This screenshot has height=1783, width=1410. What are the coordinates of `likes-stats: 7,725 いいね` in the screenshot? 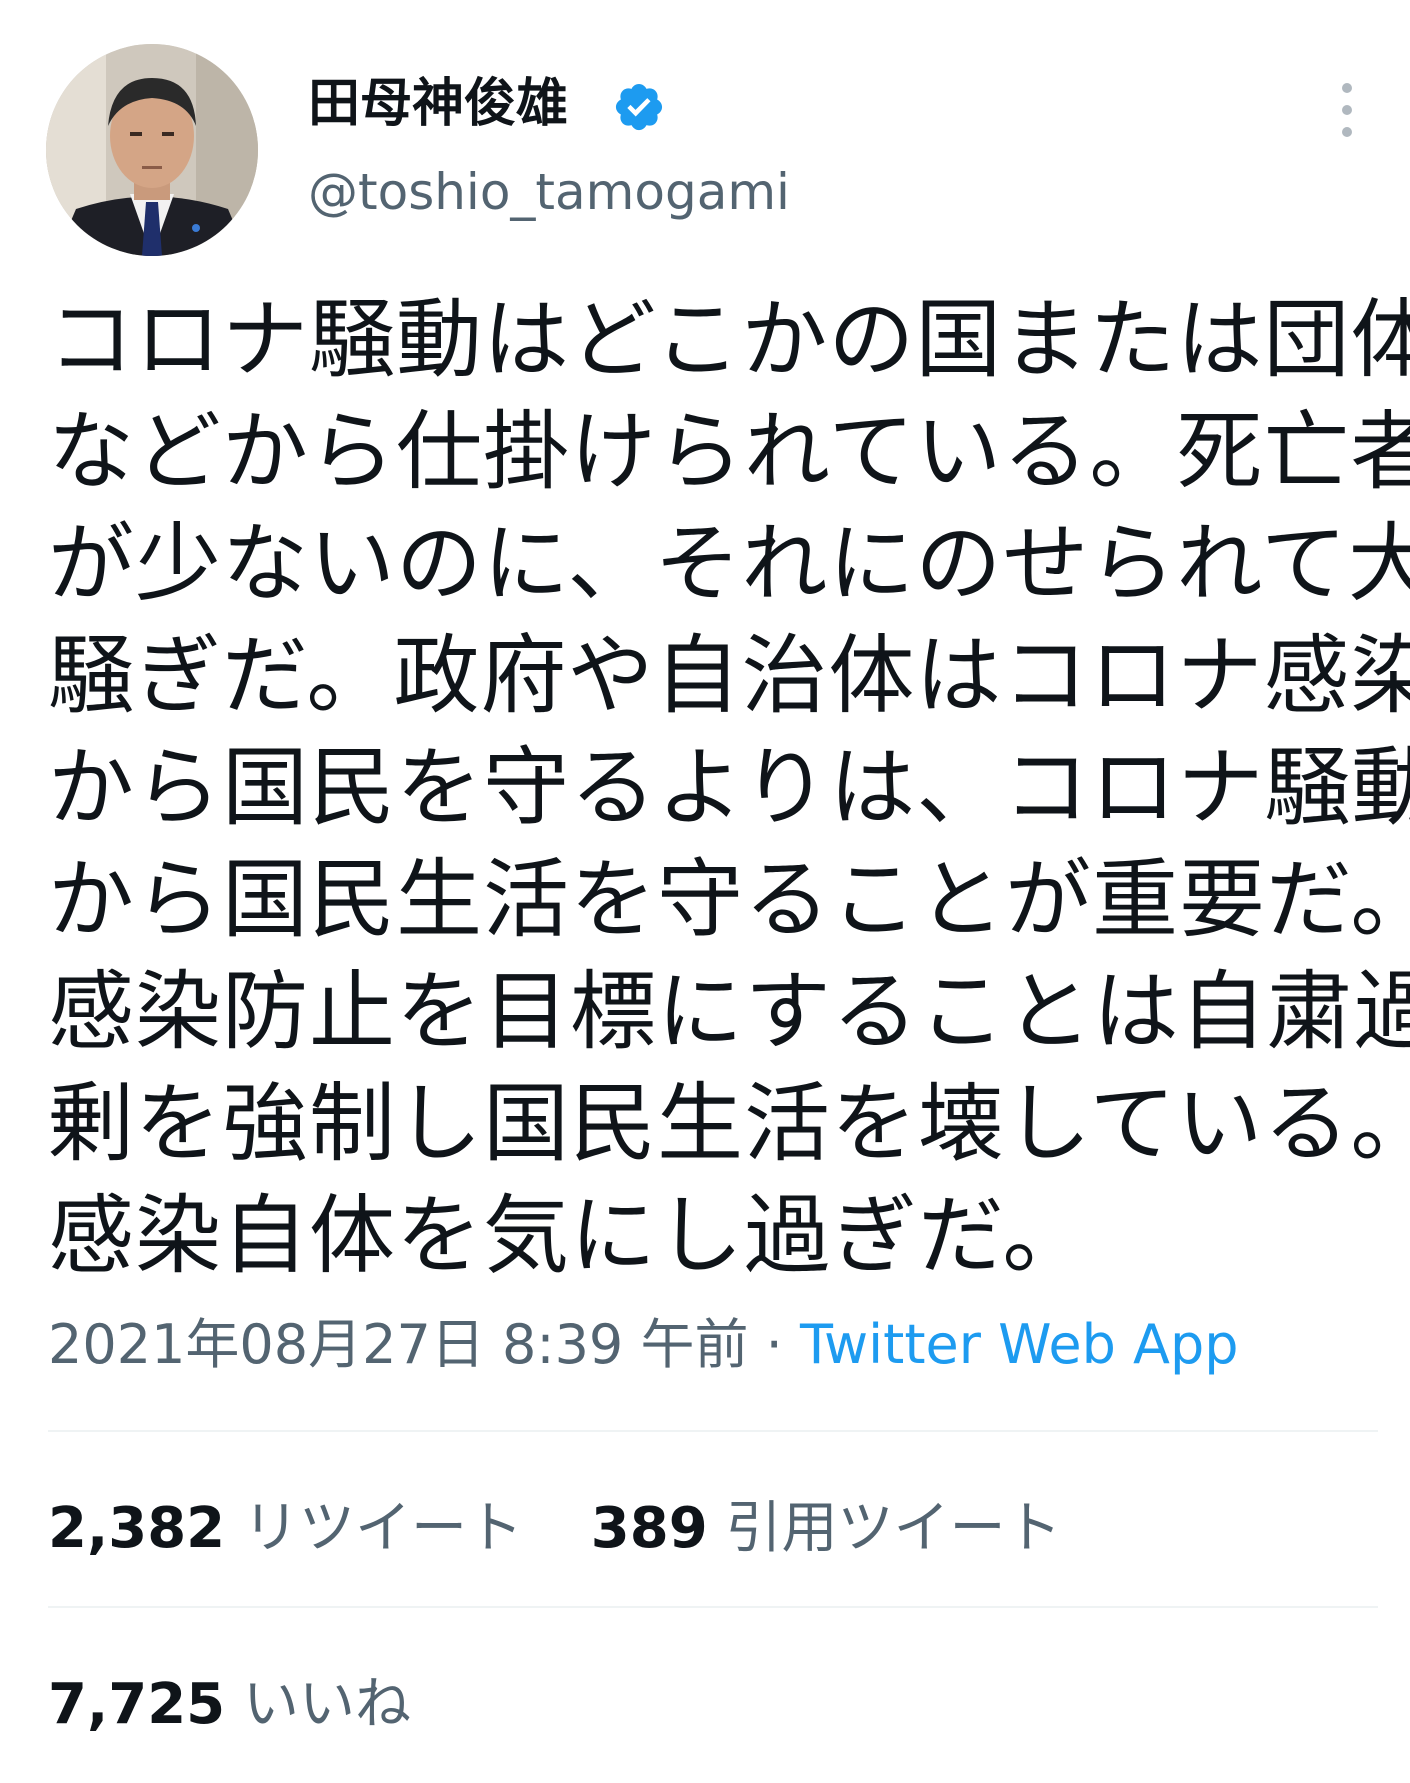 It's located at (254, 1705).